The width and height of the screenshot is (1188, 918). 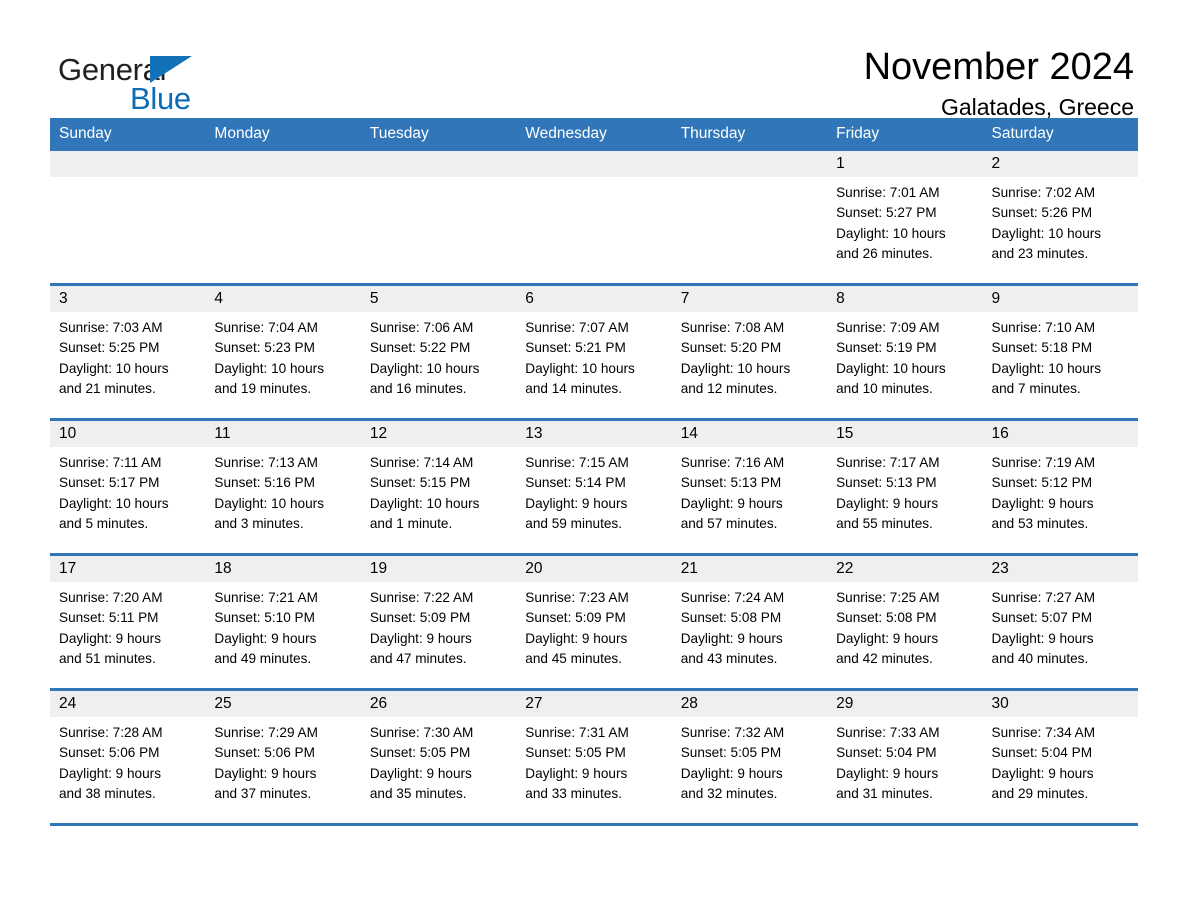 I want to click on daylight-text-line2: and 32 minutes., so click(x=729, y=793).